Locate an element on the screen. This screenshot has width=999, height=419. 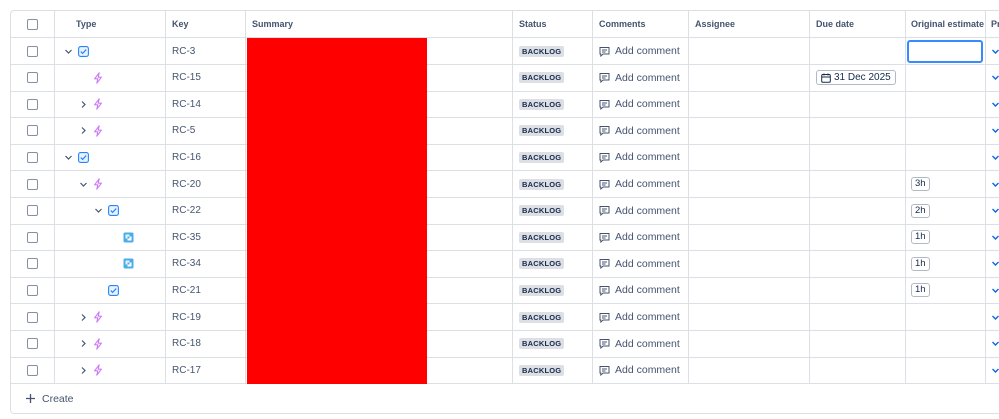
key-cell: RC-3 is located at coordinates (206, 51).